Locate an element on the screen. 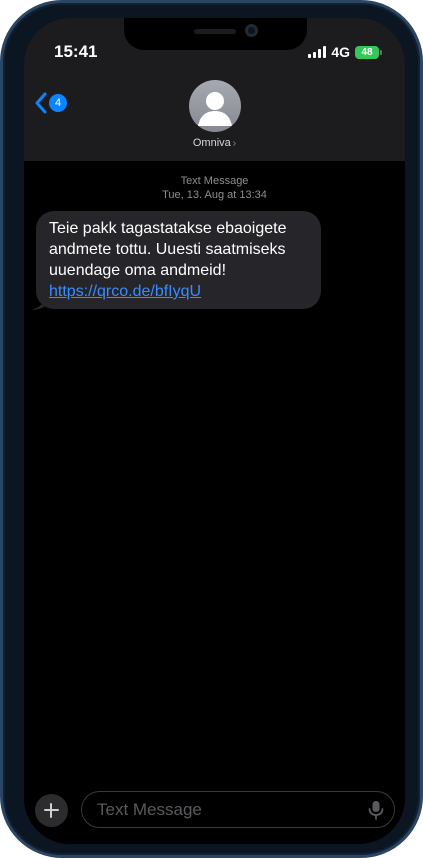 The height and width of the screenshot is (858, 423). cellular-signal-icon is located at coordinates (317, 52).